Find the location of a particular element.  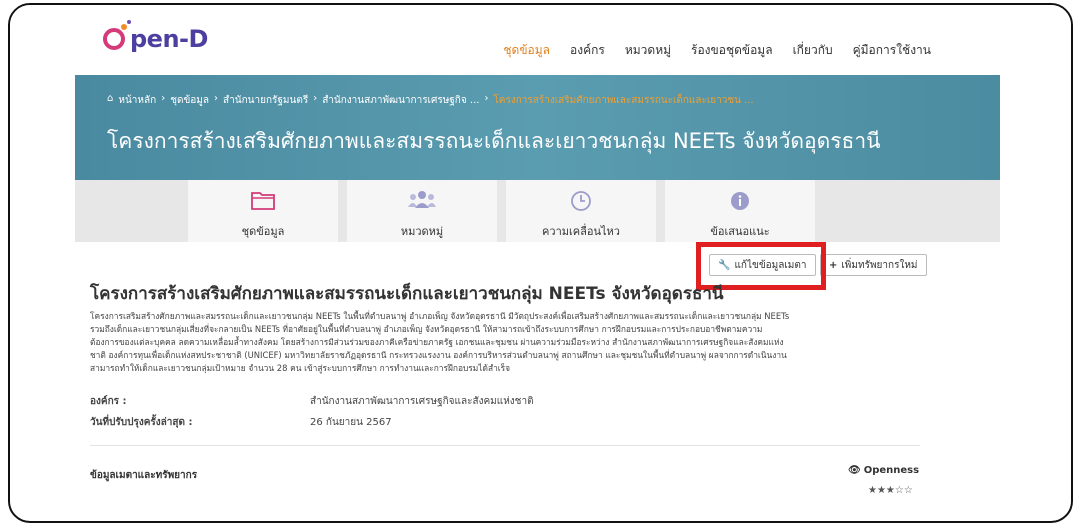

breadcrumb-datasets: ชุดข้อมูล is located at coordinates (189, 100).